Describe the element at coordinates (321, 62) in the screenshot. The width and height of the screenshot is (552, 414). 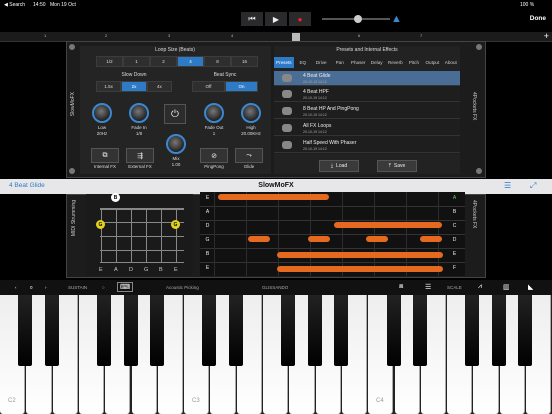
I see `tab-drive: Drive` at that location.